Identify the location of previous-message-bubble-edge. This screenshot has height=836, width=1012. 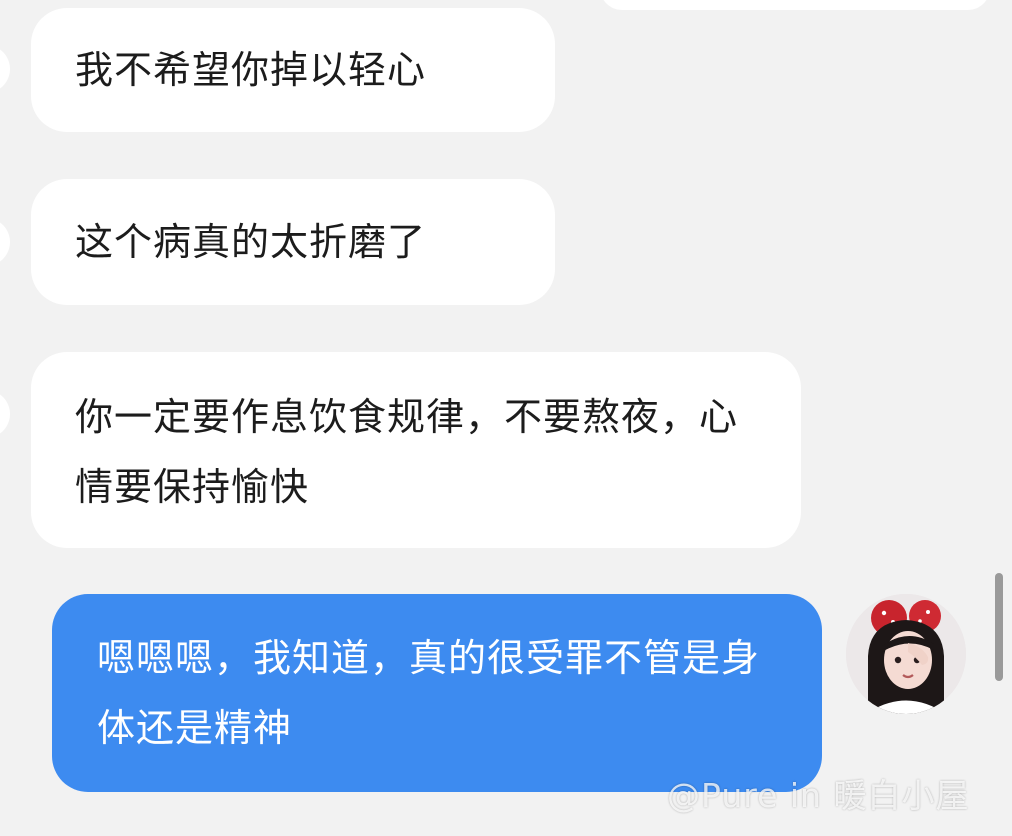
(795, 5).